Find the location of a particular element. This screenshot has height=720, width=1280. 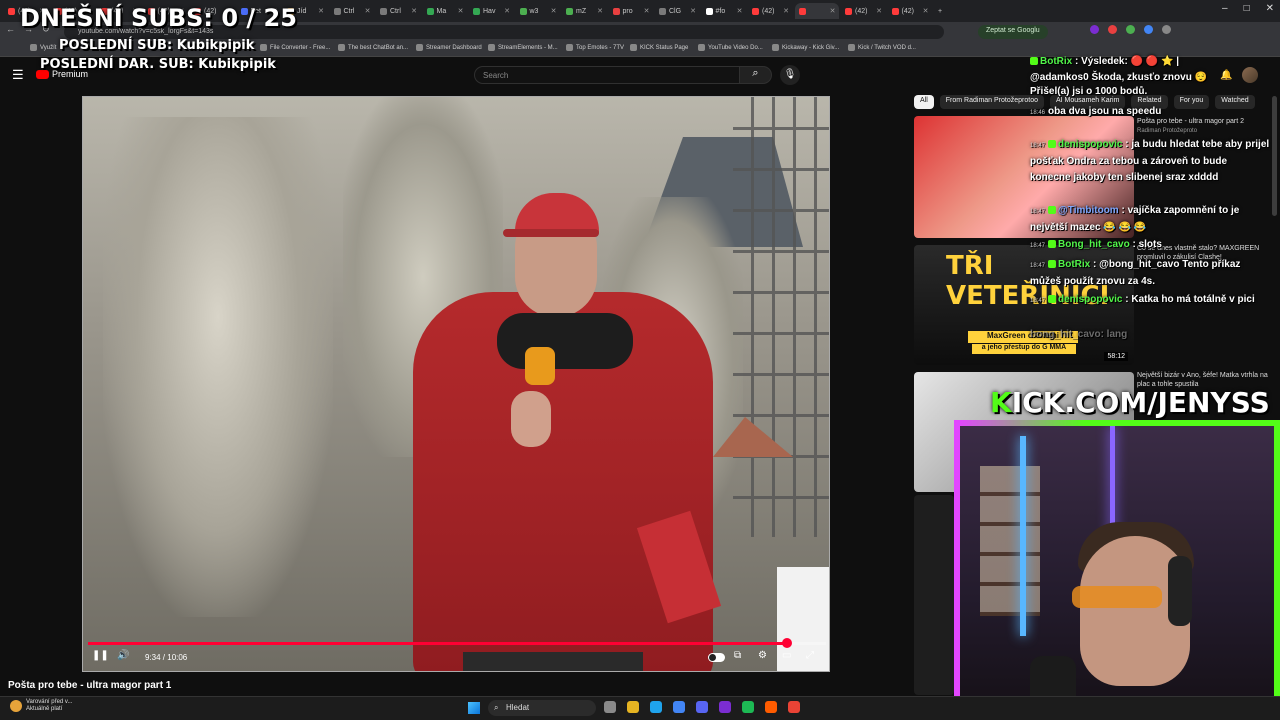

streamer-webcam is located at coordinates (1117, 570).